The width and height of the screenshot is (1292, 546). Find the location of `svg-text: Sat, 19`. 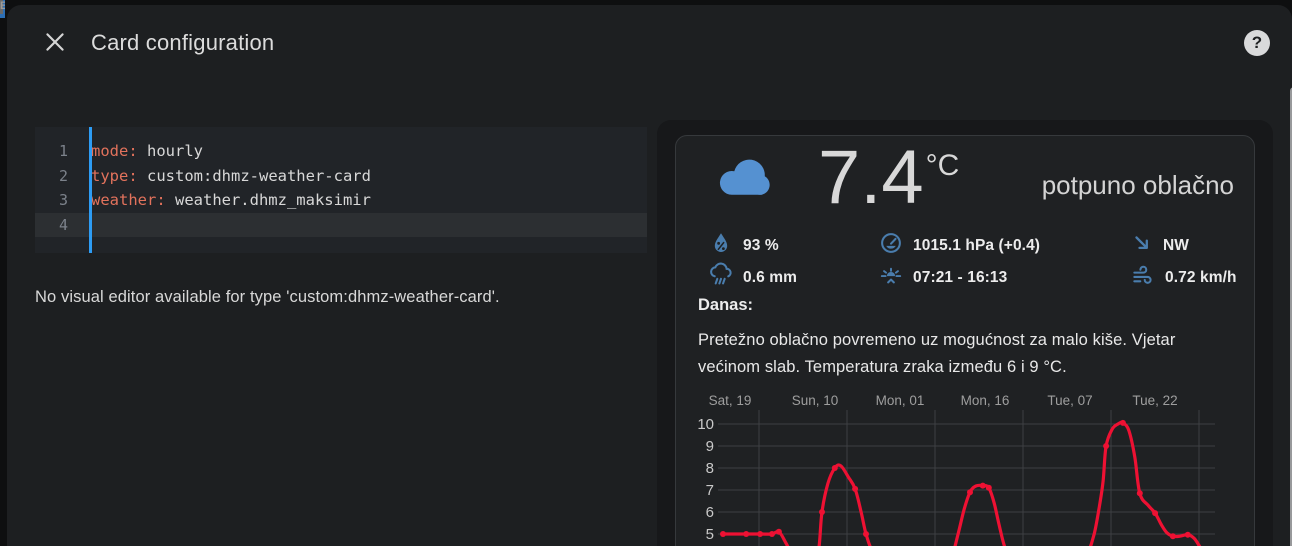

svg-text: Sat, 19 is located at coordinates (730, 400).